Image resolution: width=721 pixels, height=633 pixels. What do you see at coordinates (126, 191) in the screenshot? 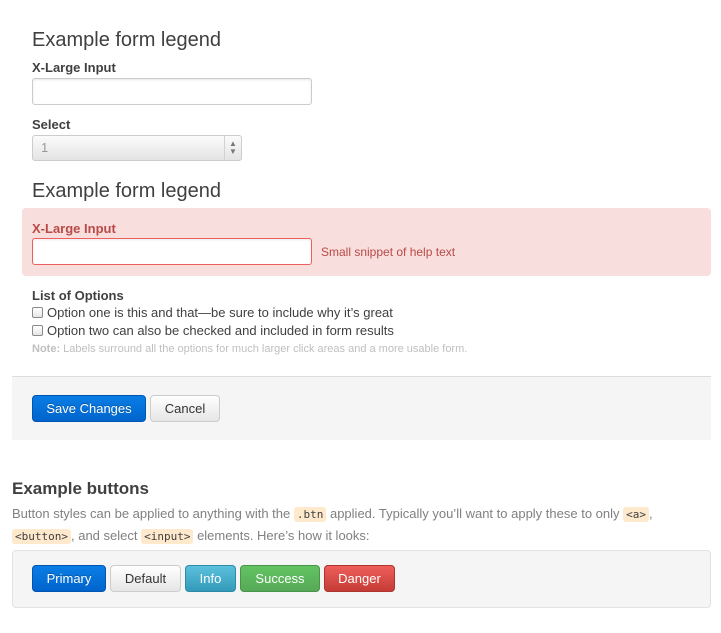
I see `form-legend-2: Example form legend` at bounding box center [126, 191].